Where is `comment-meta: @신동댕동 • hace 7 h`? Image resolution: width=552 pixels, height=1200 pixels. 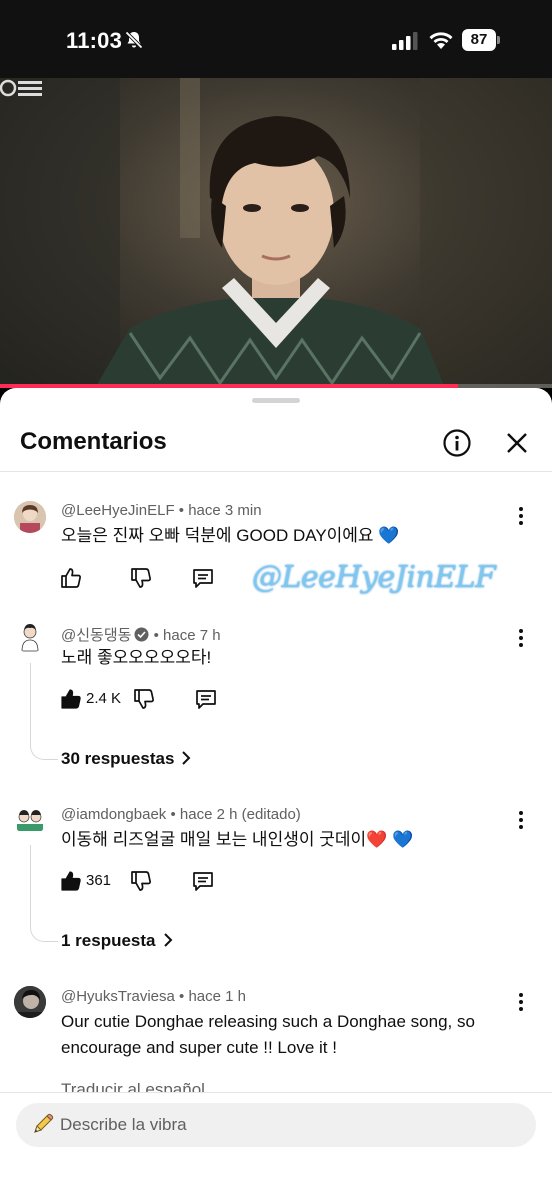 comment-meta: @신동댕동 • hace 7 h is located at coordinates (141, 635).